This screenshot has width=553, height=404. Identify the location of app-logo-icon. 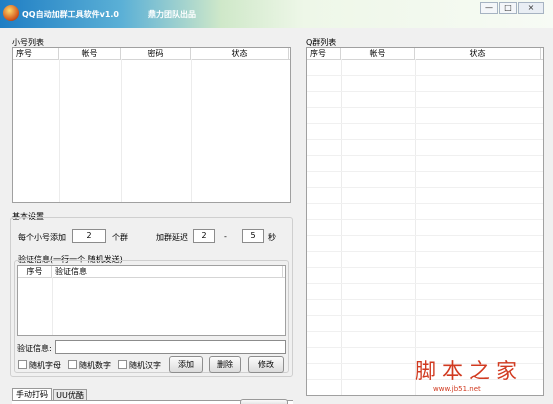
(11, 13).